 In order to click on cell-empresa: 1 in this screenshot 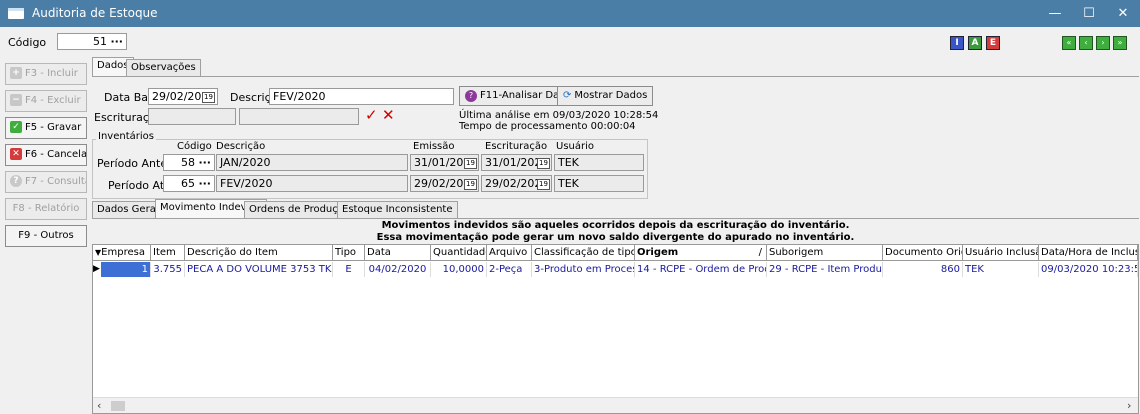, I will do `click(126, 269)`.